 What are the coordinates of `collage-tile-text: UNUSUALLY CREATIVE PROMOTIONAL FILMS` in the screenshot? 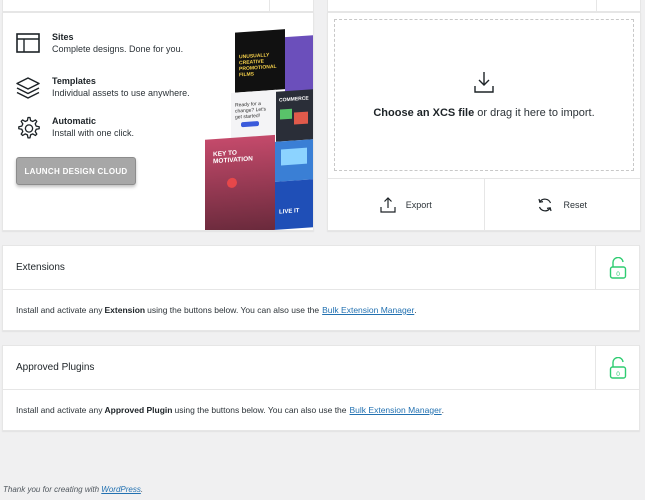 It's located at (258, 65).